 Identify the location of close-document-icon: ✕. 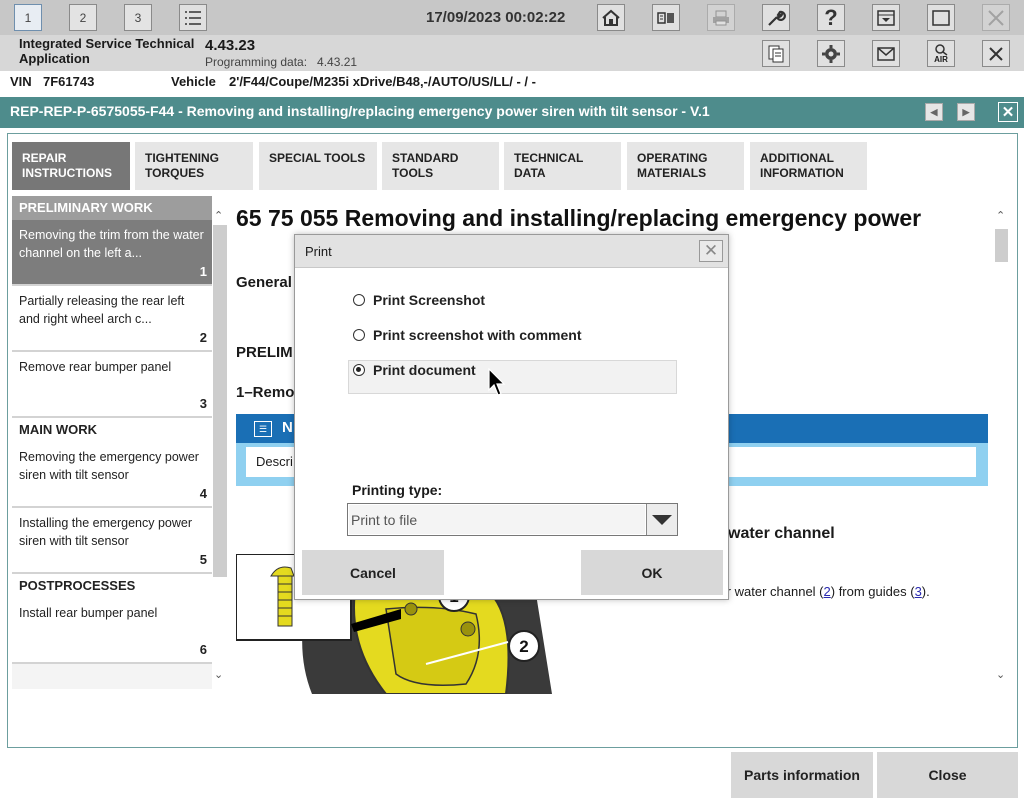
(1008, 112).